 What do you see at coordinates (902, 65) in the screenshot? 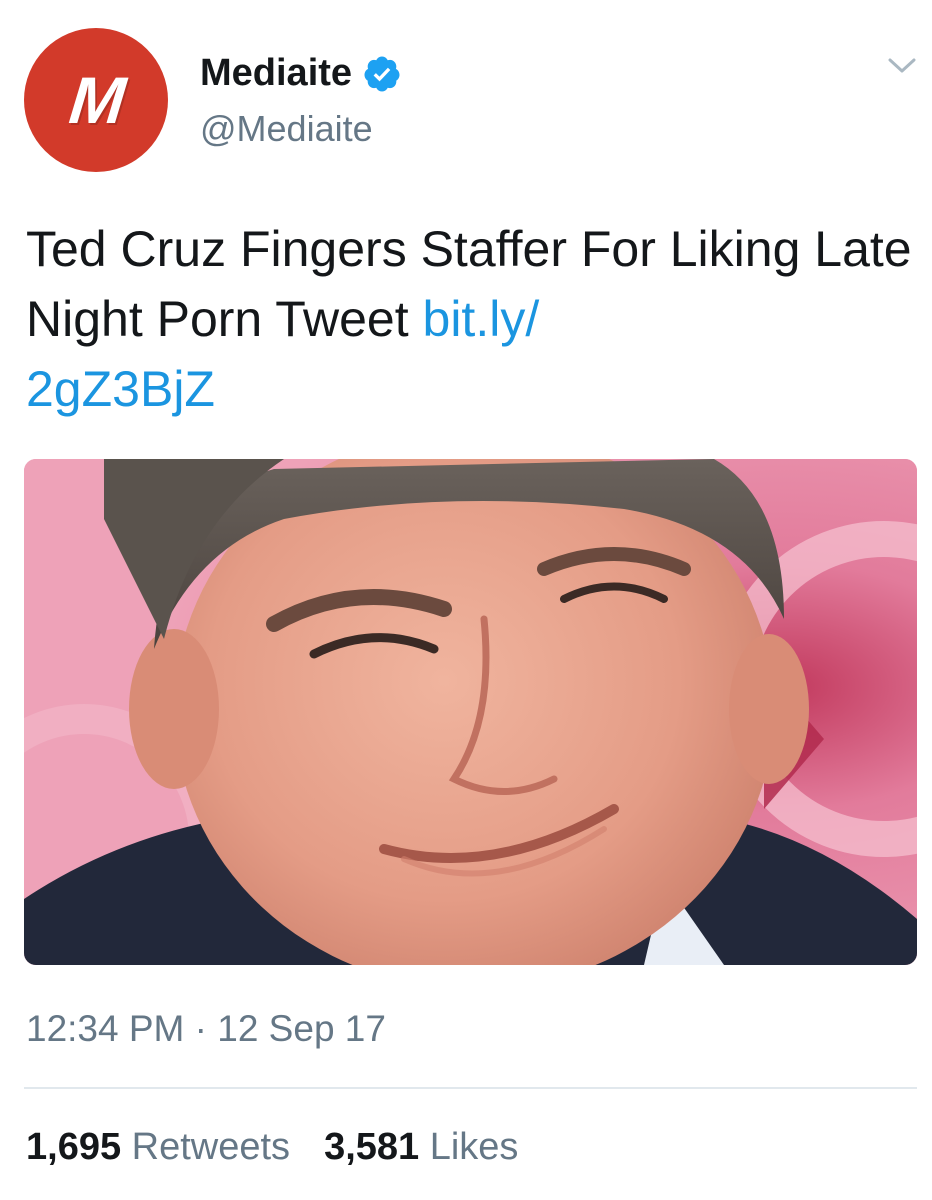
I see `chevron-down-icon` at bounding box center [902, 65].